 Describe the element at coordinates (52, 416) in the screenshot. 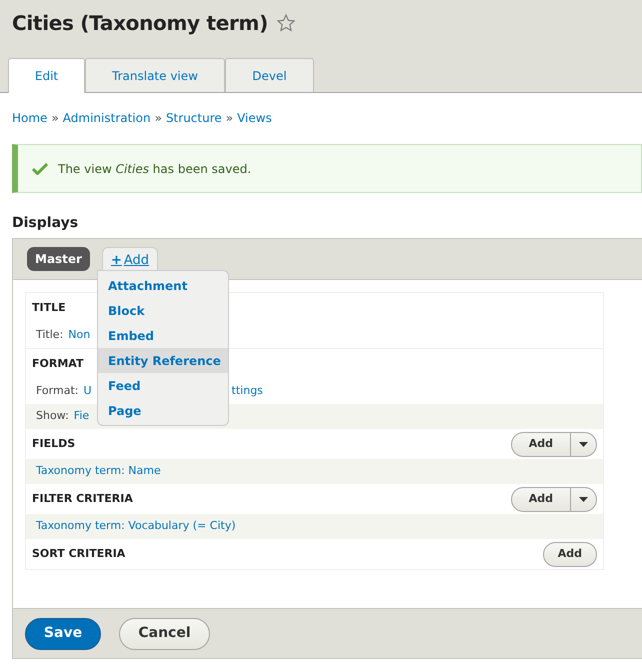

I see `field-label: Show:` at that location.